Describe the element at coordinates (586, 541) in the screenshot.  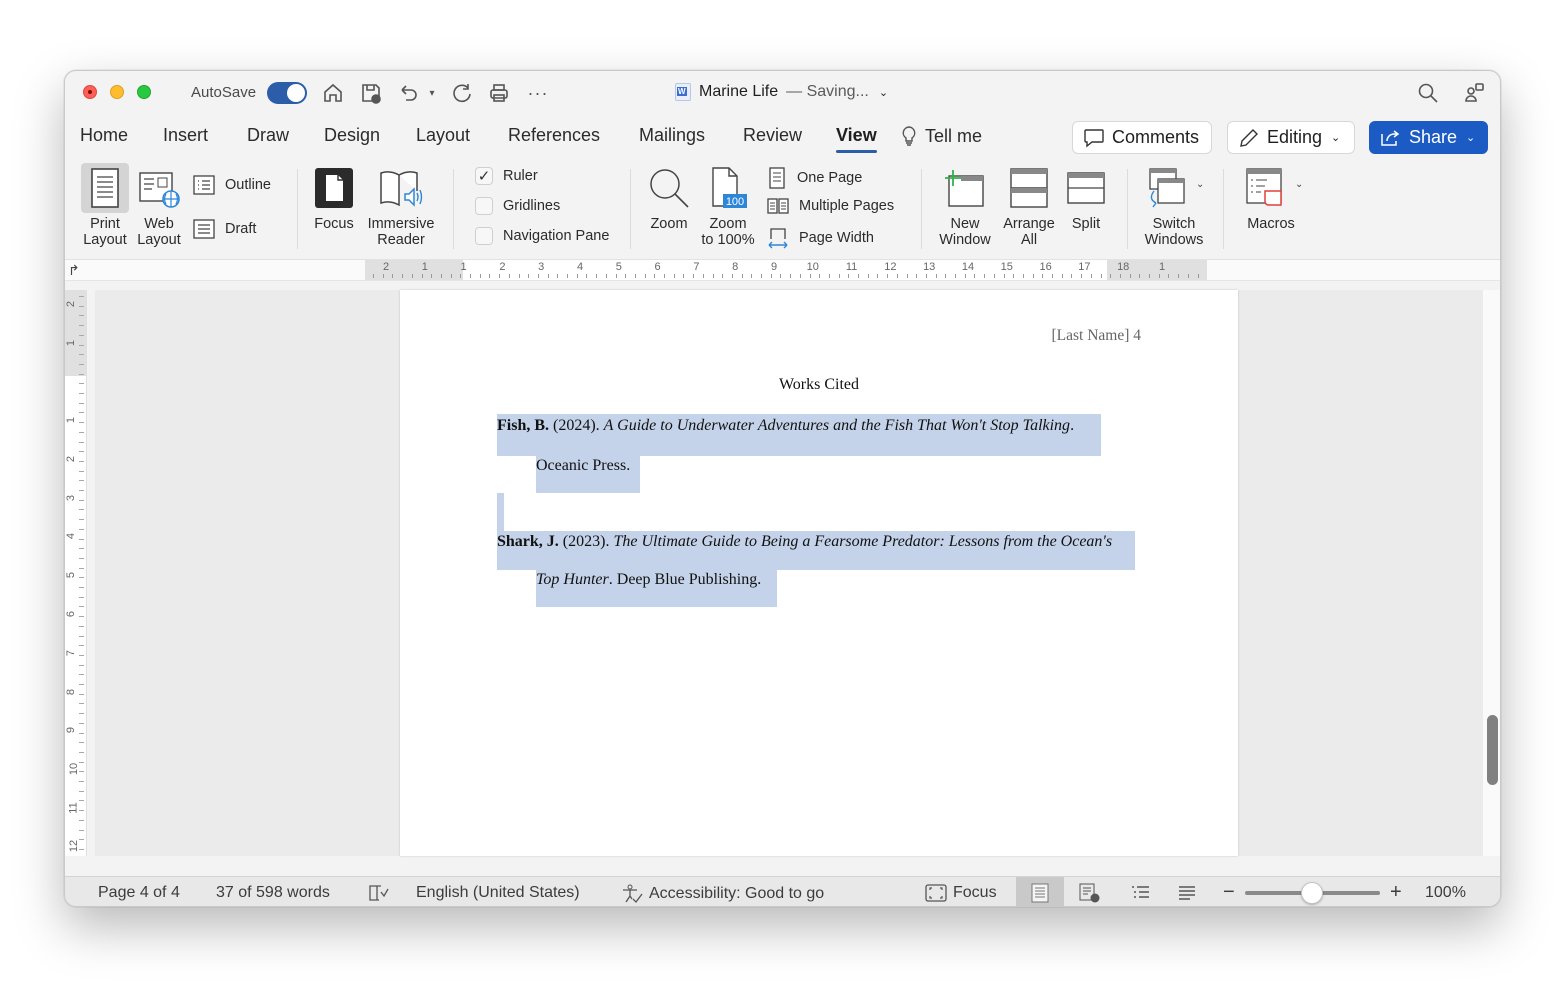
I see `citation-year: (2023).` at that location.